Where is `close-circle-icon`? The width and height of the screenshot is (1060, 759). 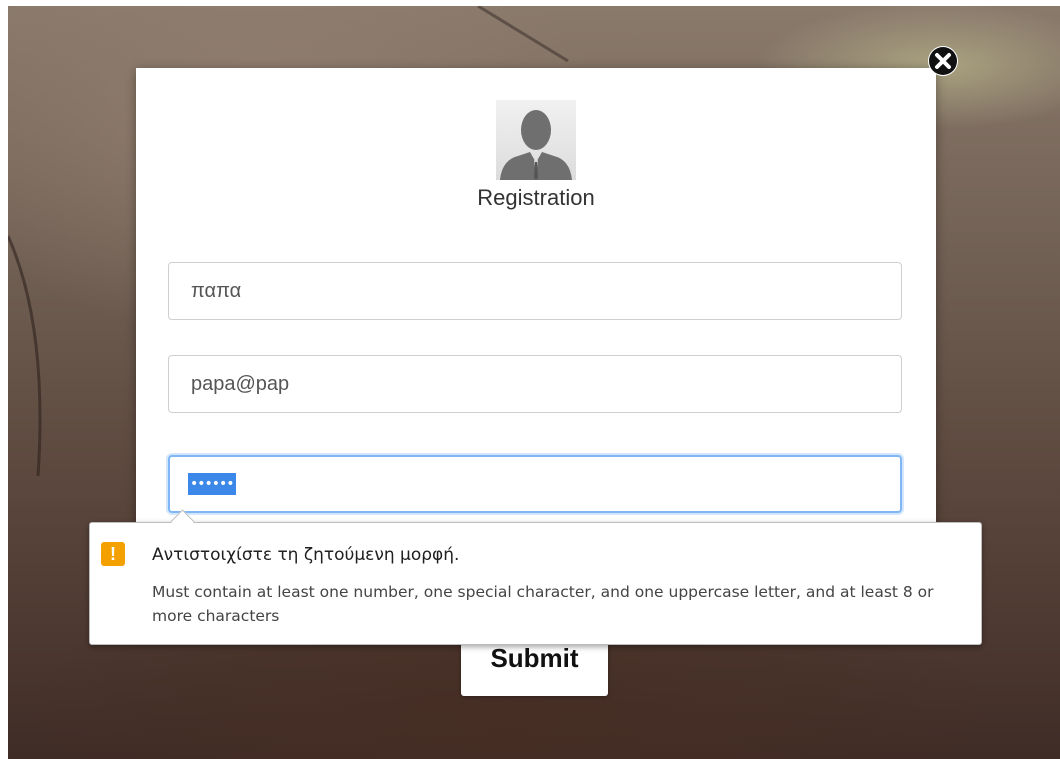 close-circle-icon is located at coordinates (943, 61).